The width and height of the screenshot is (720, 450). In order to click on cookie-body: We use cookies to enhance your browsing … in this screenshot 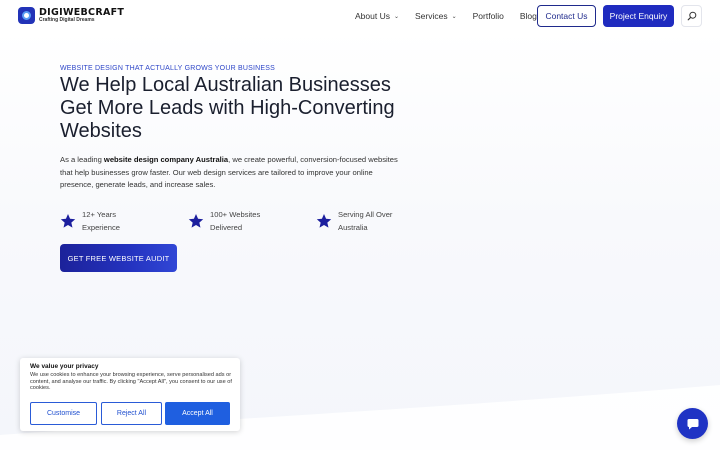, I will do `click(131, 382)`.